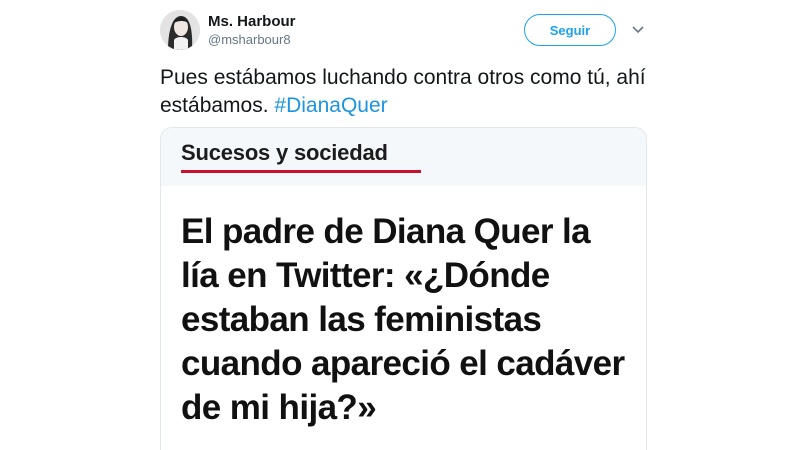 The image size is (800, 450). What do you see at coordinates (570, 30) in the screenshot?
I see `follow-button: Seguir` at bounding box center [570, 30].